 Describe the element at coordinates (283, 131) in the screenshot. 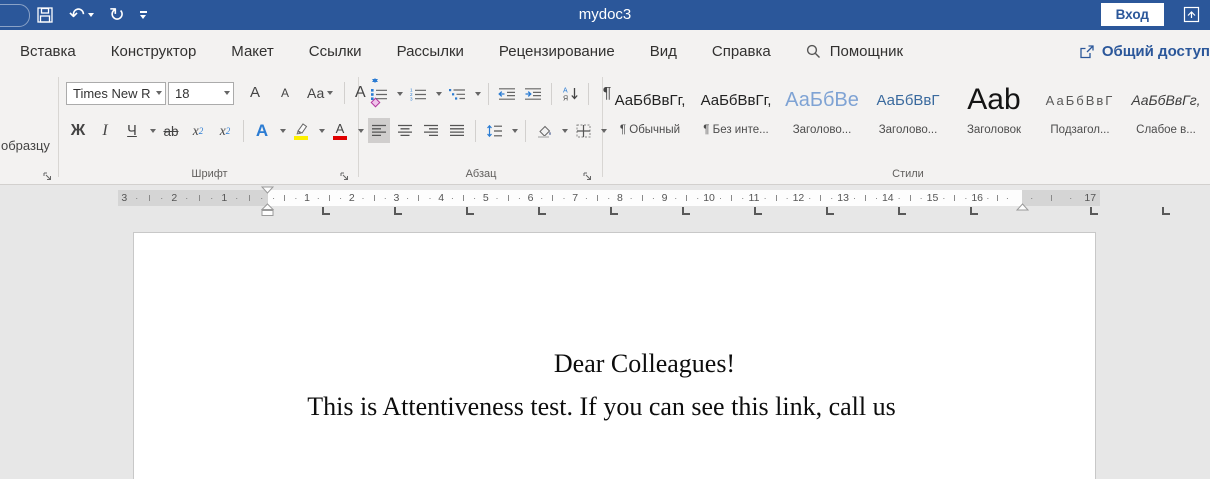

I see `text-effects-dropdown-icon` at that location.